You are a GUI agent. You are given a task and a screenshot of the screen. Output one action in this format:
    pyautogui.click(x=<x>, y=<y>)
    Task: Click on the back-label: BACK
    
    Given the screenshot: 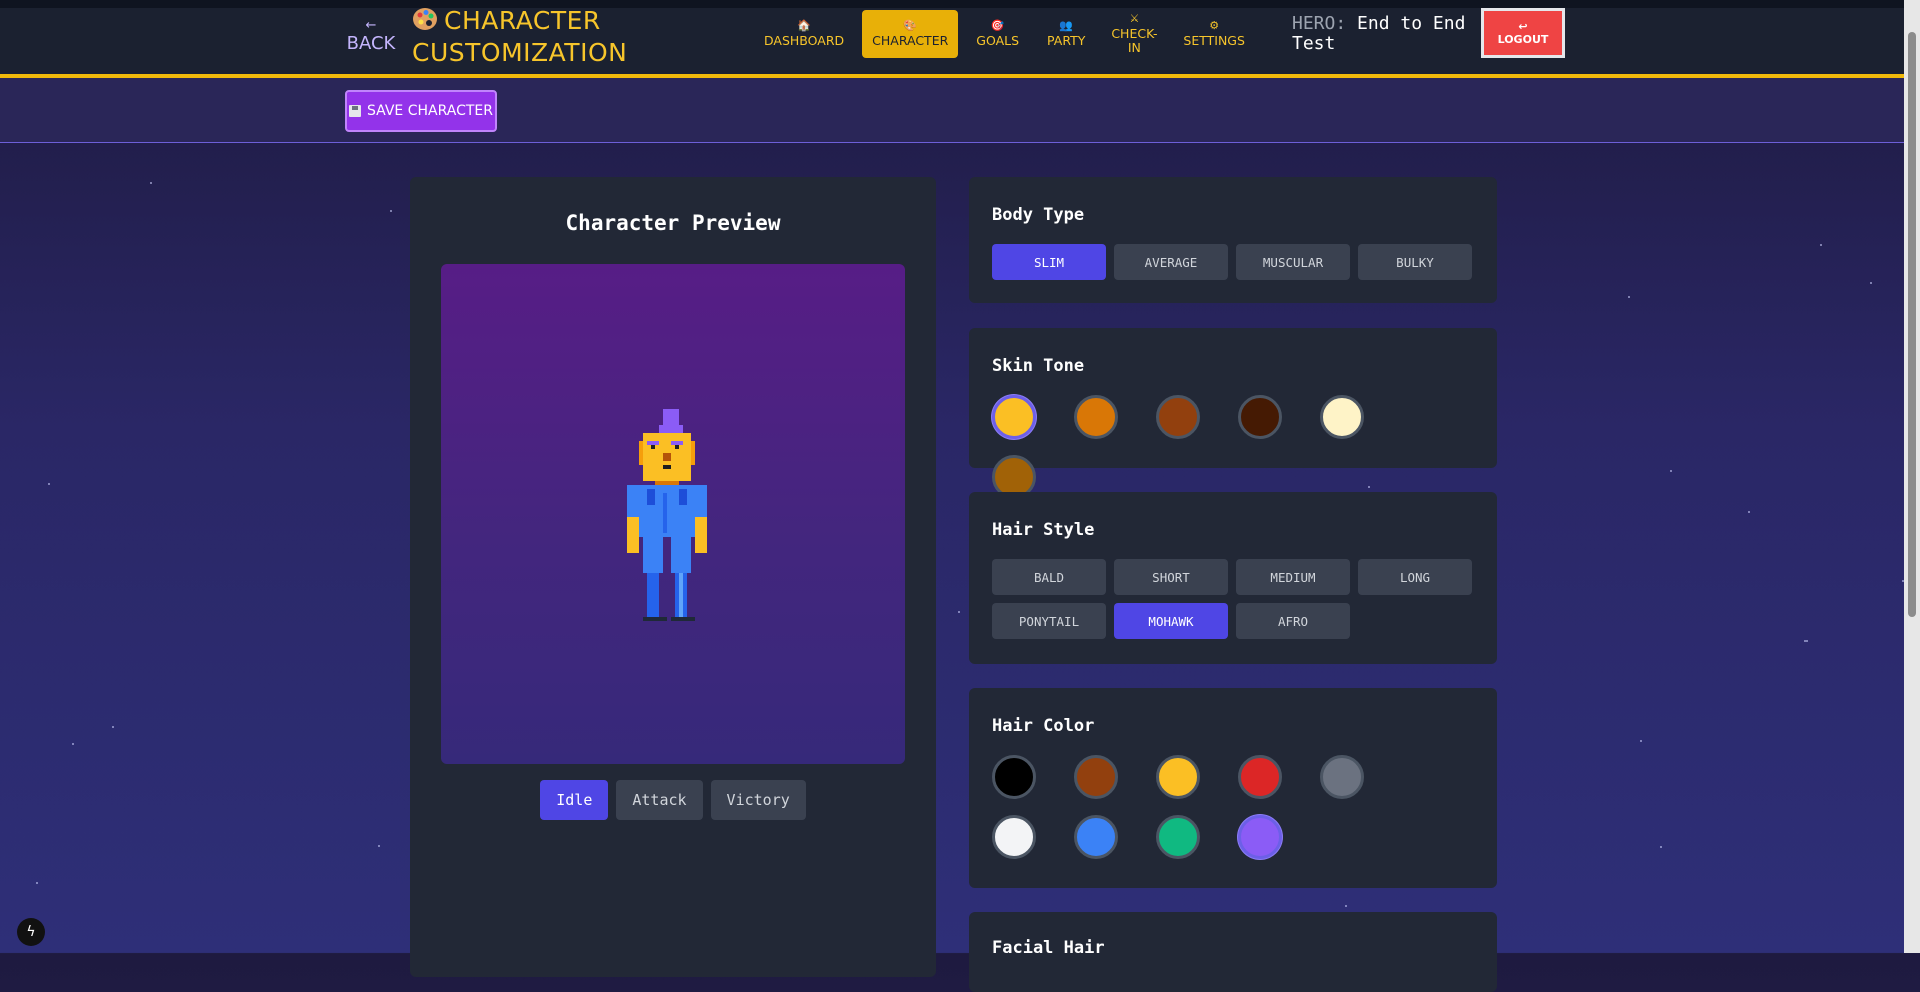 What is the action you would take?
    pyautogui.click(x=371, y=43)
    